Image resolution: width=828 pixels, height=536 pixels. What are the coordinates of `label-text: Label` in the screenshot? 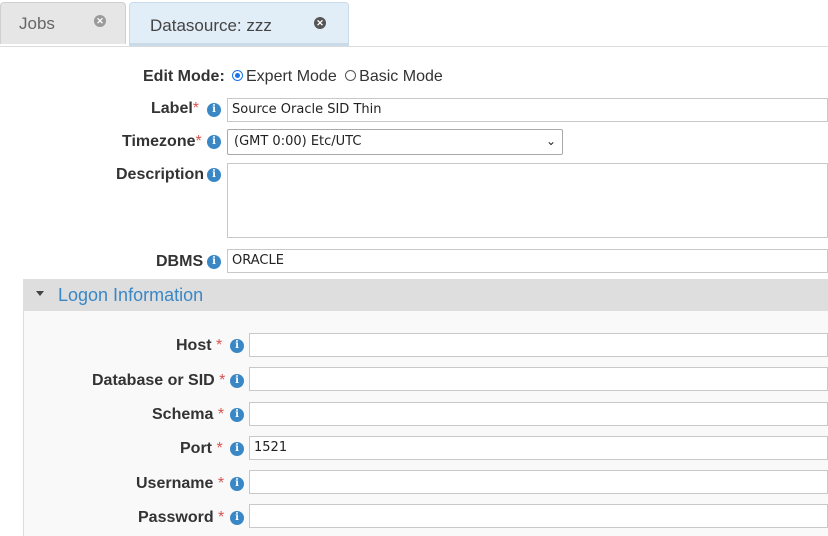 It's located at (172, 108).